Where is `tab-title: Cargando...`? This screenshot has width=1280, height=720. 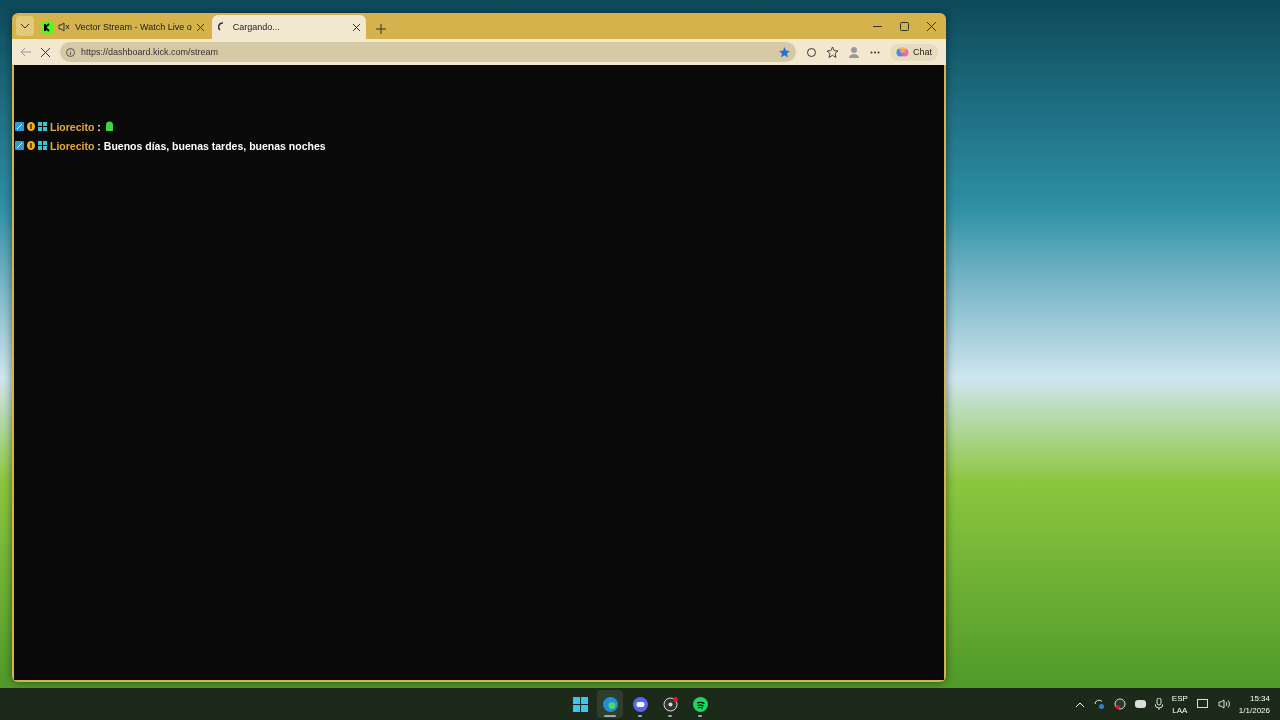 tab-title: Cargando... is located at coordinates (256, 27).